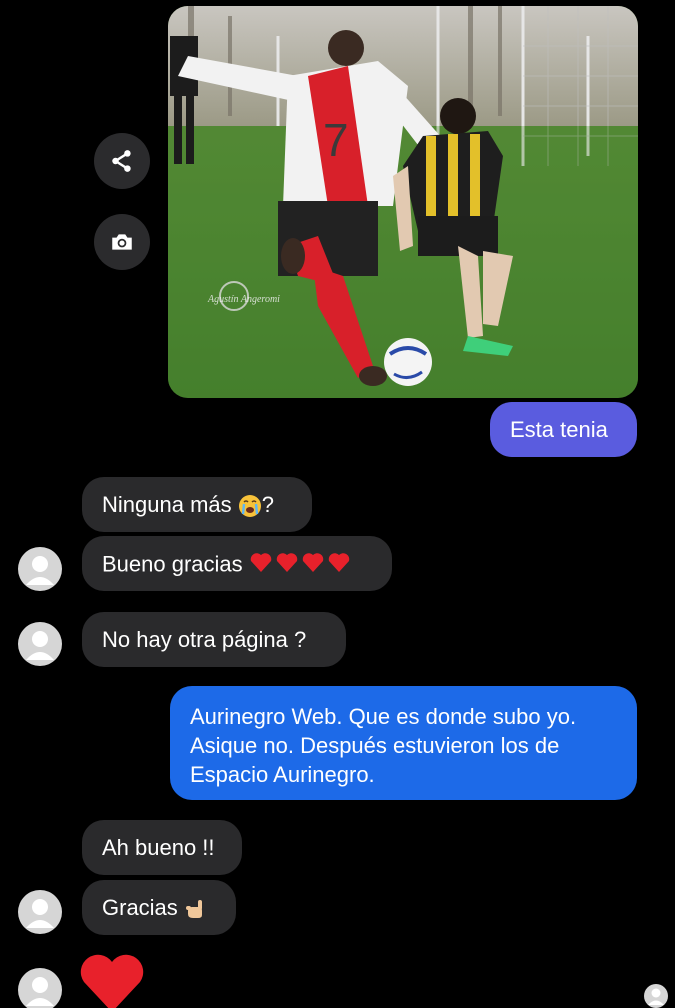  I want to click on share-icon, so click(121, 161).